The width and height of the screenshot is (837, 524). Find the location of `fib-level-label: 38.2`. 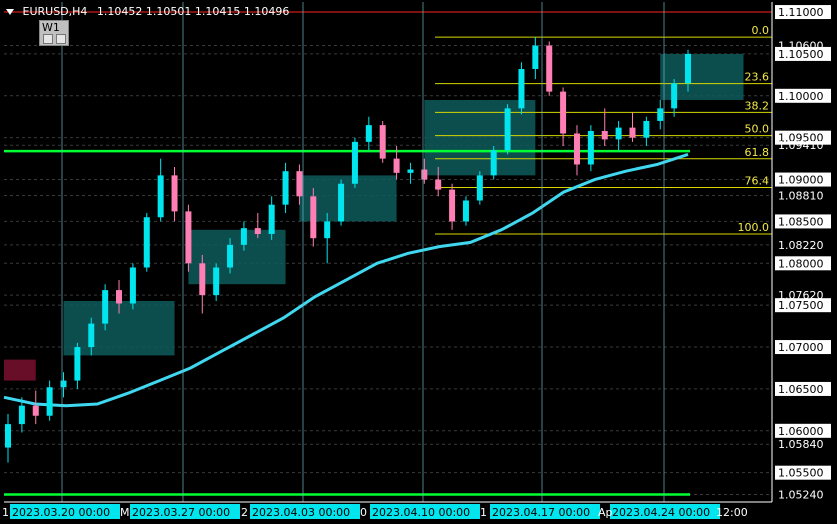

fib-level-label: 38.2 is located at coordinates (757, 105).